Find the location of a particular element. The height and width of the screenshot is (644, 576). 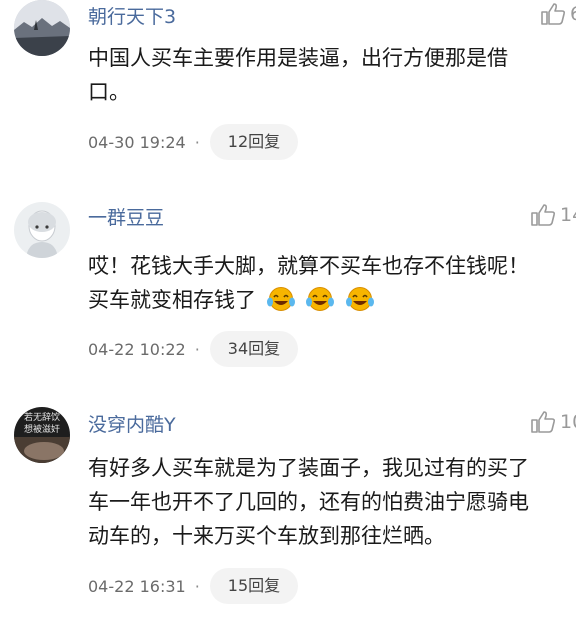

avatar-caption: 想被滋奸 is located at coordinates (42, 429).